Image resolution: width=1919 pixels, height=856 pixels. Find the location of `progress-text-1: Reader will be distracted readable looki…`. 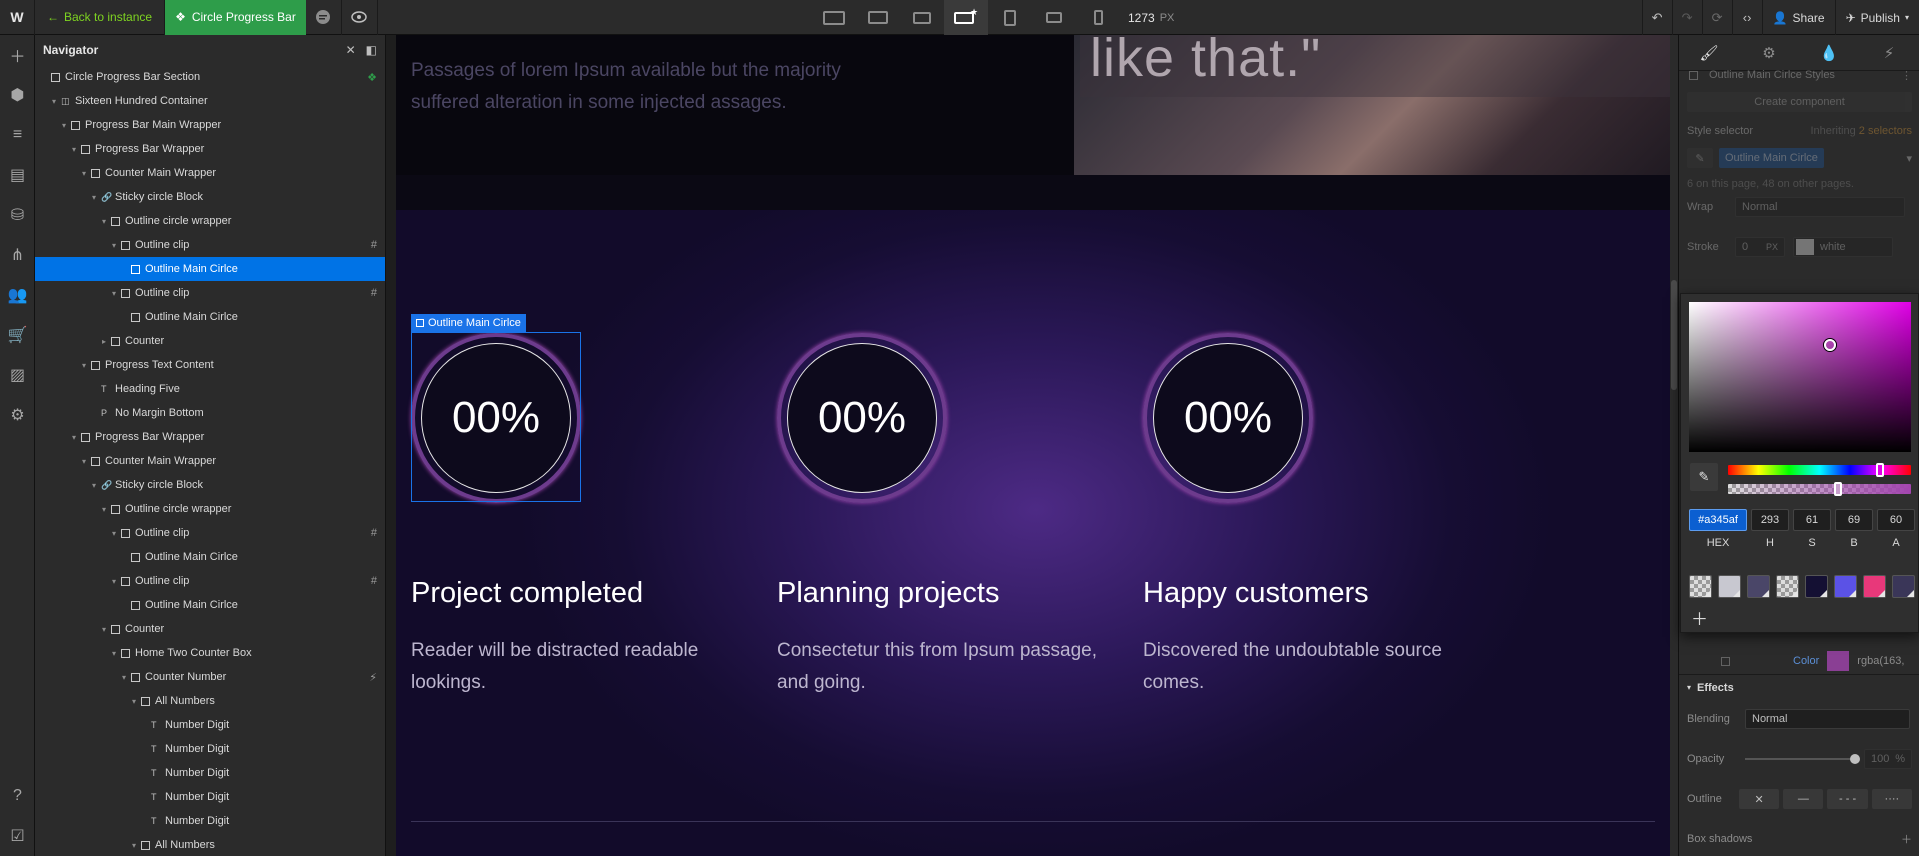

progress-text-1: Reader will be distracted readable looki… is located at coordinates (581, 667).